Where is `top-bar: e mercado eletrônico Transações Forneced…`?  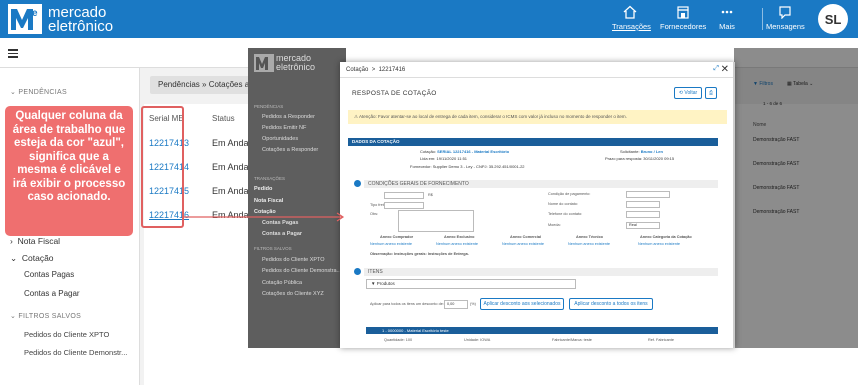 top-bar: e mercado eletrônico Transações Forneced… is located at coordinates (429, 19).